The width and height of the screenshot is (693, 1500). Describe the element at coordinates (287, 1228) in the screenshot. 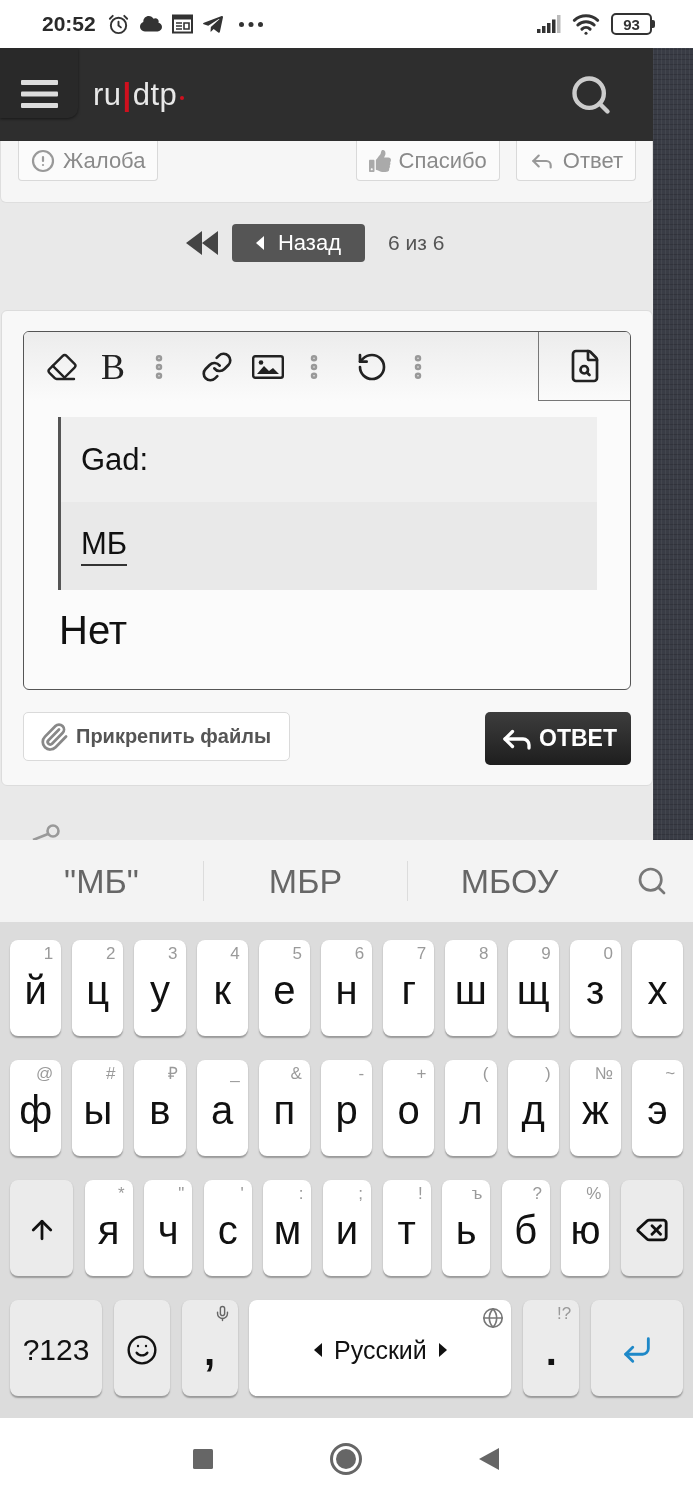

I see `letter-key: : м` at that location.